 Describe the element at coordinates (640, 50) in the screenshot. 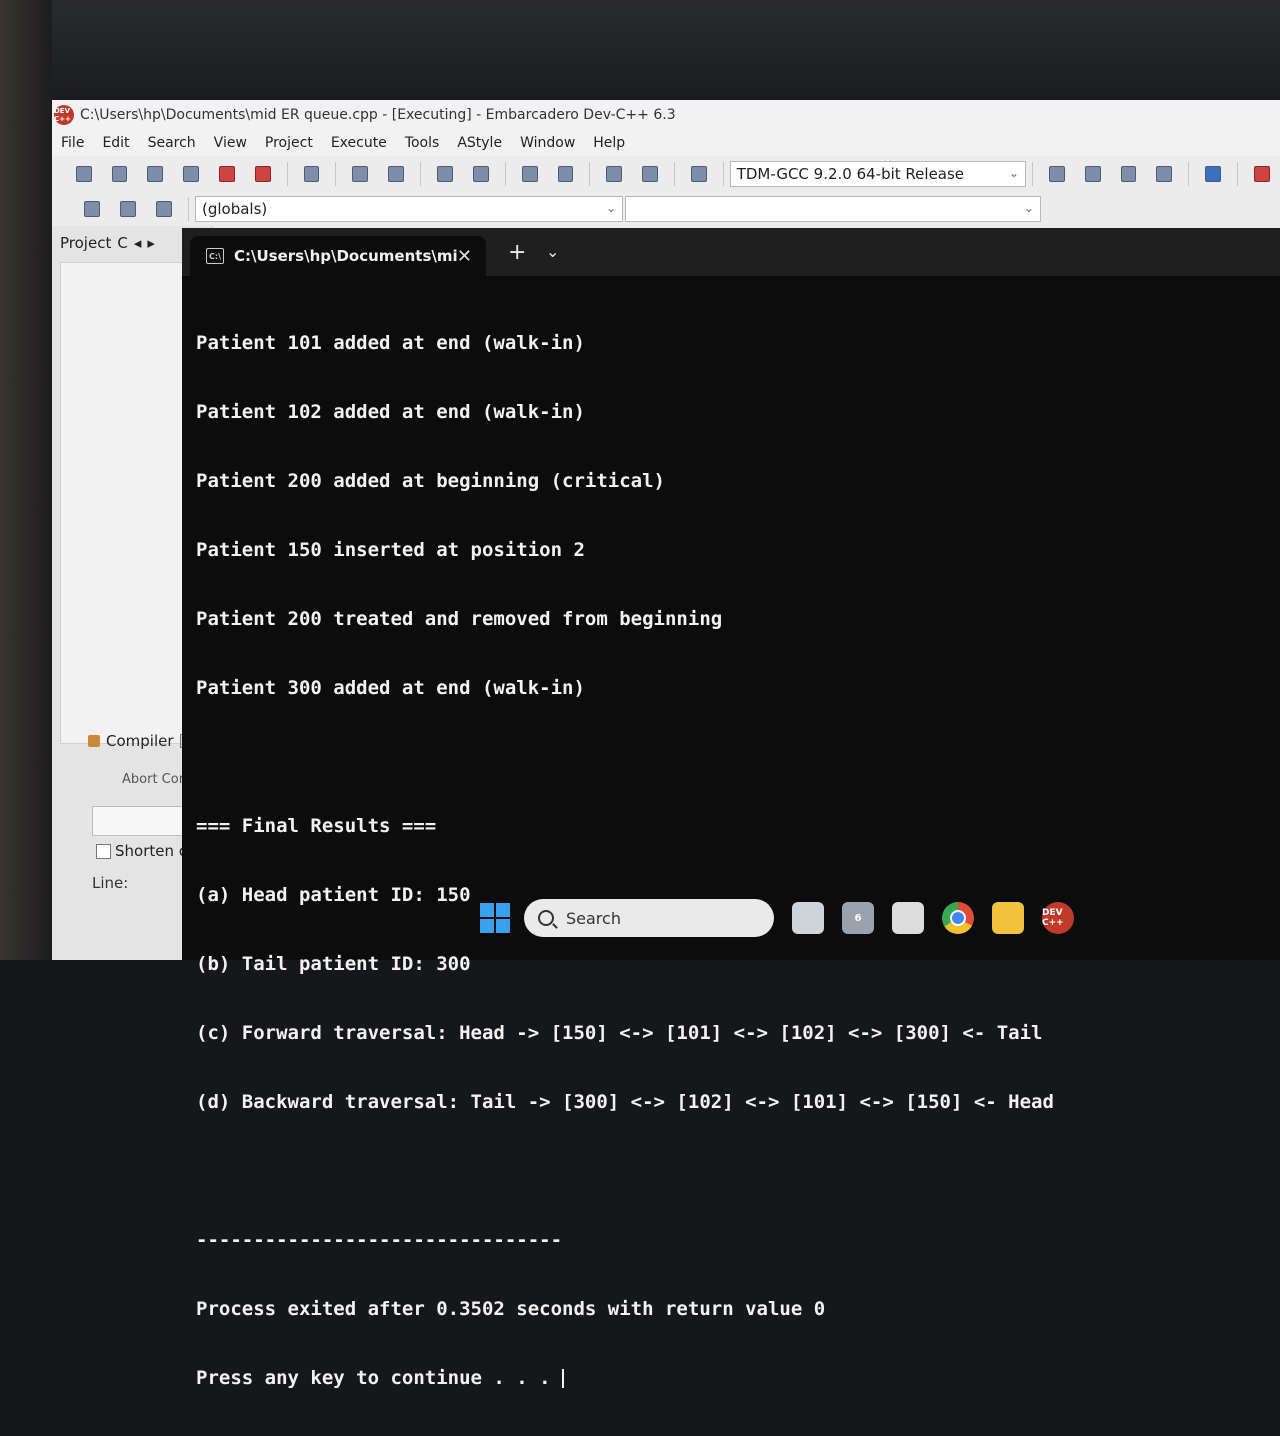

I see `laptop-bezel-top` at that location.